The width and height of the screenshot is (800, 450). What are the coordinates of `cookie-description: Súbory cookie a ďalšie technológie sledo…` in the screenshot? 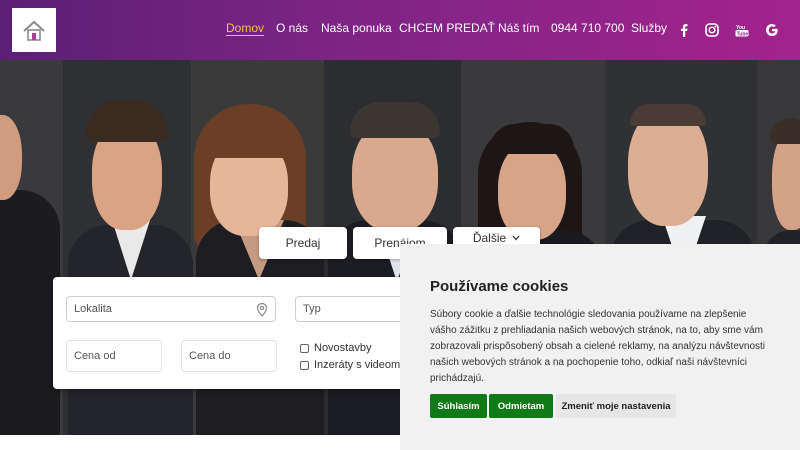 It's located at (598, 346).